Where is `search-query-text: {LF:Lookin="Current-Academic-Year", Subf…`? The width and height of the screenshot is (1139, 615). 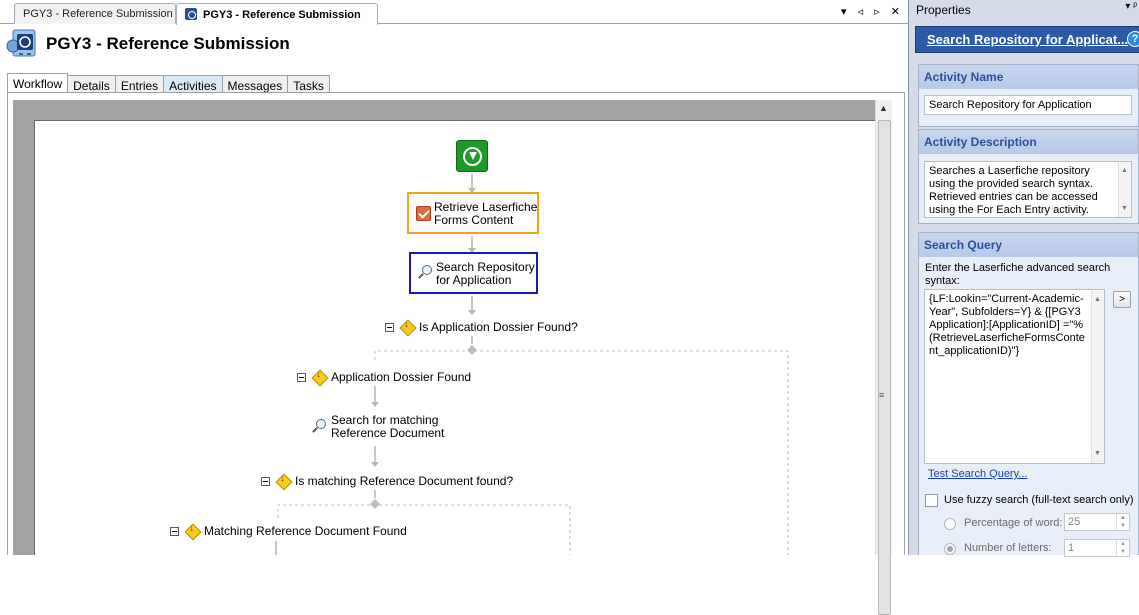 search-query-text: {LF:Lookin="Current-Academic-Year", Subf… is located at coordinates (1007, 325).